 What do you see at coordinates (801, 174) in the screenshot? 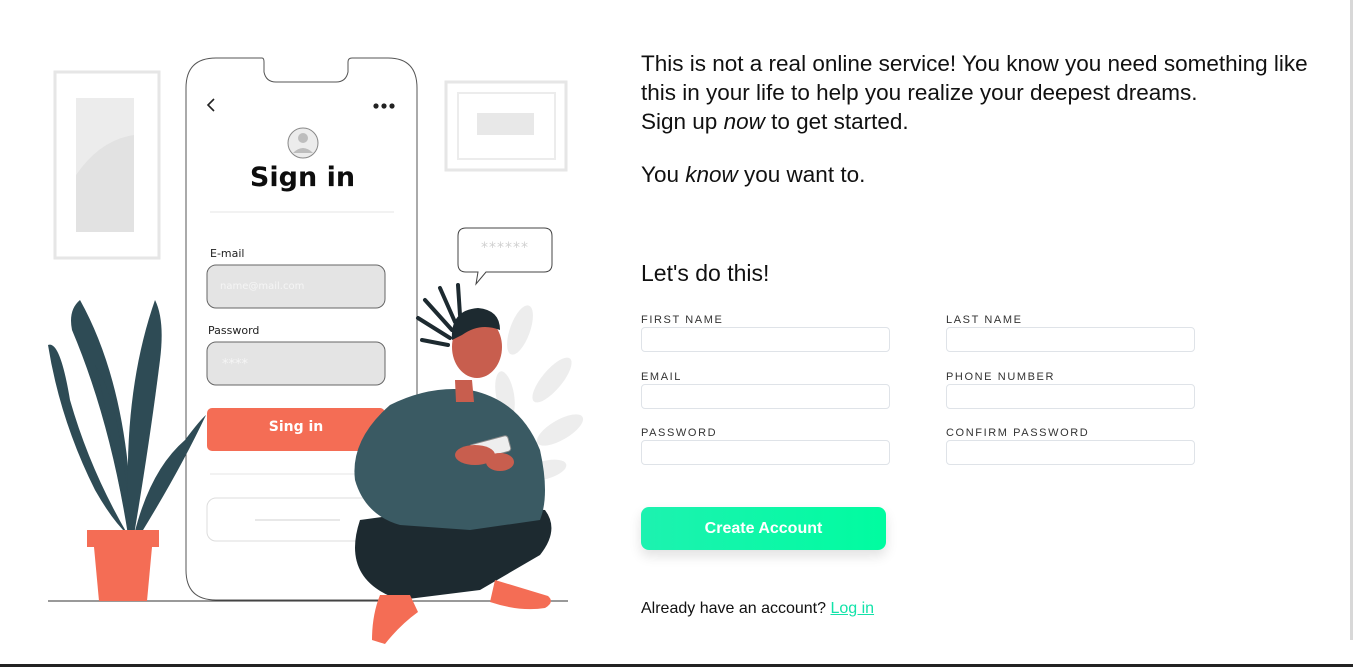
I see `intro-know-post: you want to.` at bounding box center [801, 174].